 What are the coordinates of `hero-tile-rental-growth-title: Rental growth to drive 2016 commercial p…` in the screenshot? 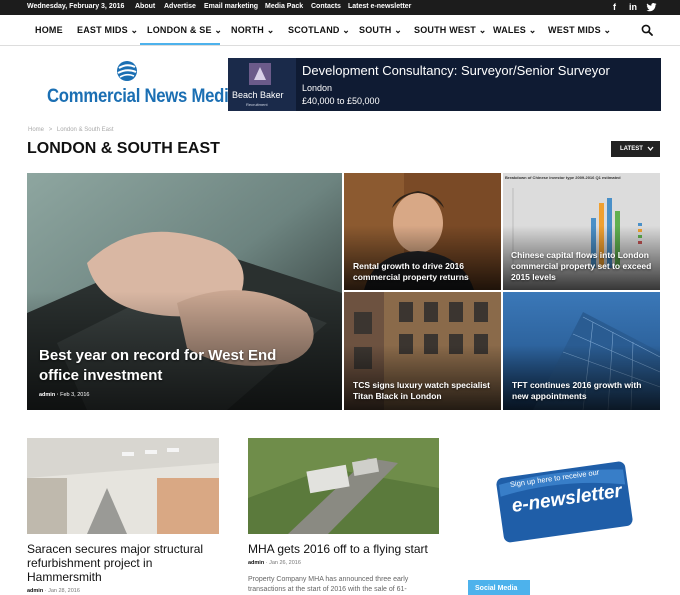 It's located at (423, 272).